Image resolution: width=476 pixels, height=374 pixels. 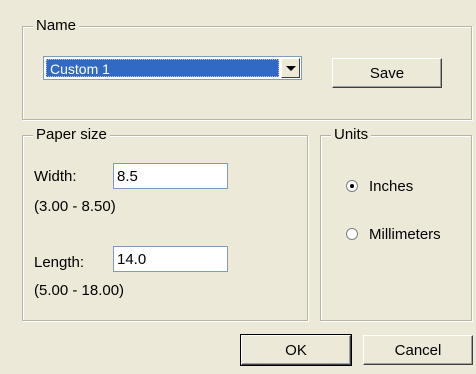 I want to click on name-dropdown: Custom 1, so click(x=172, y=68).